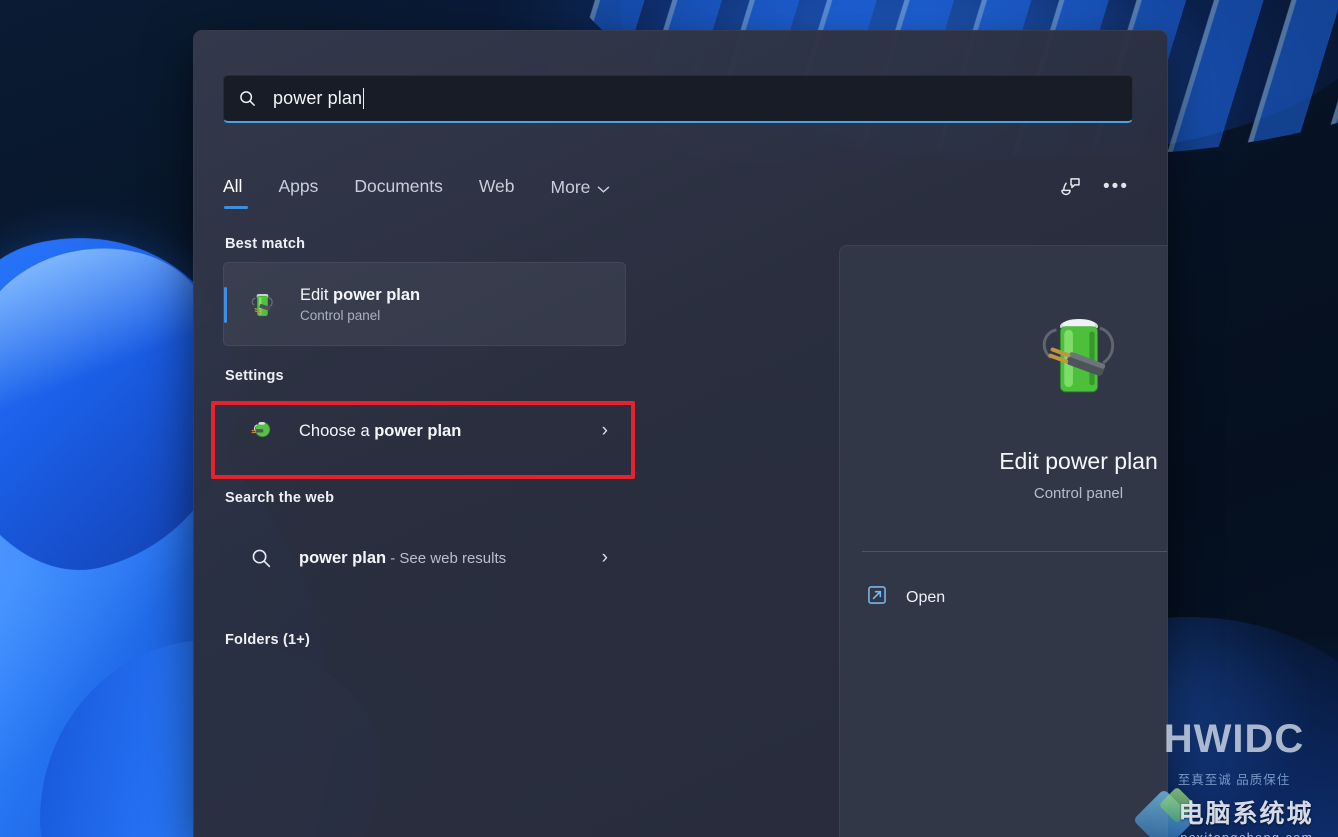  I want to click on tab-web-label: Web, so click(496, 186).